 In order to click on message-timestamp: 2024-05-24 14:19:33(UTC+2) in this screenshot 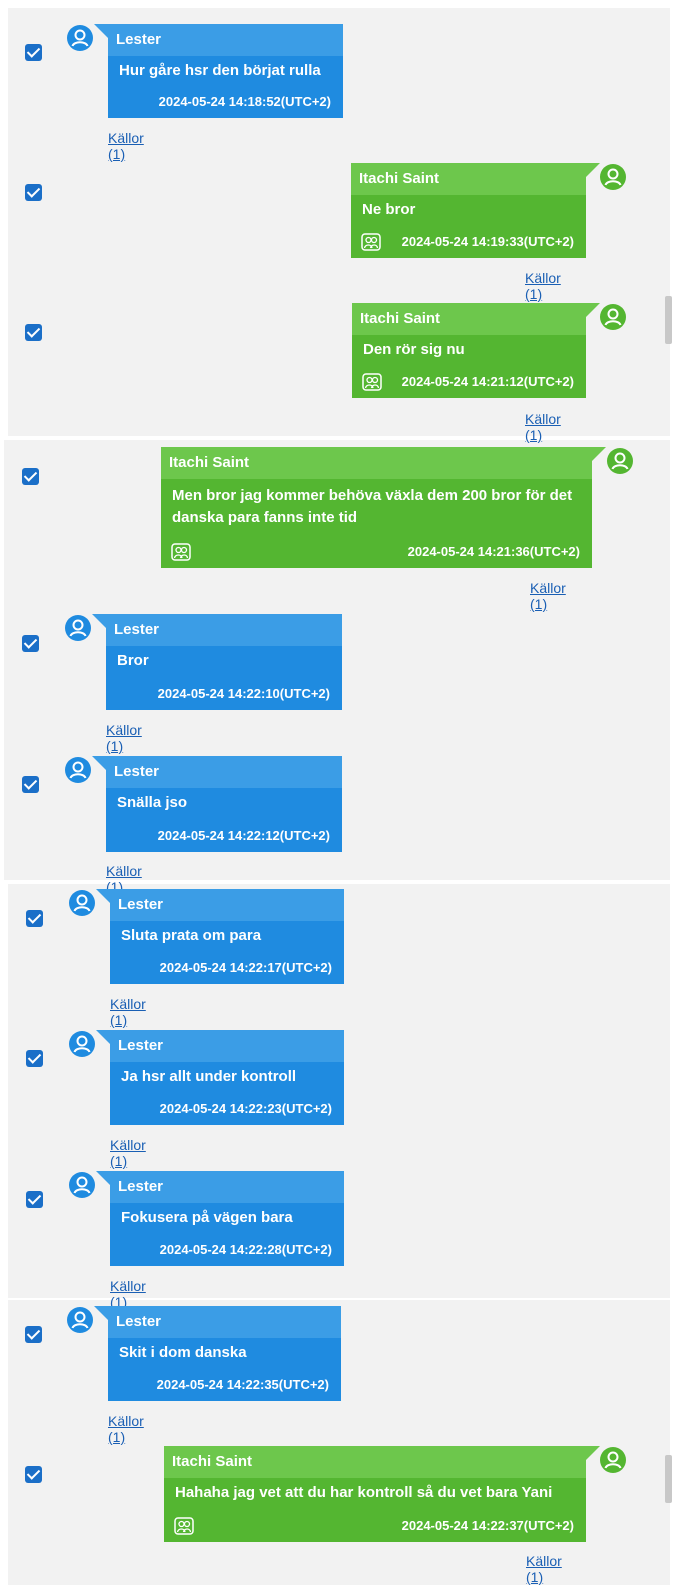, I will do `click(487, 241)`.